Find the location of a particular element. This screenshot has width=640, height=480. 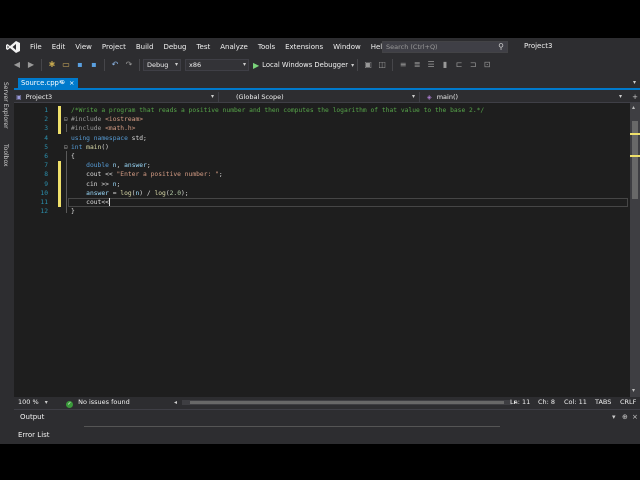

column-indicator: Col: 11 is located at coordinates (575, 402).